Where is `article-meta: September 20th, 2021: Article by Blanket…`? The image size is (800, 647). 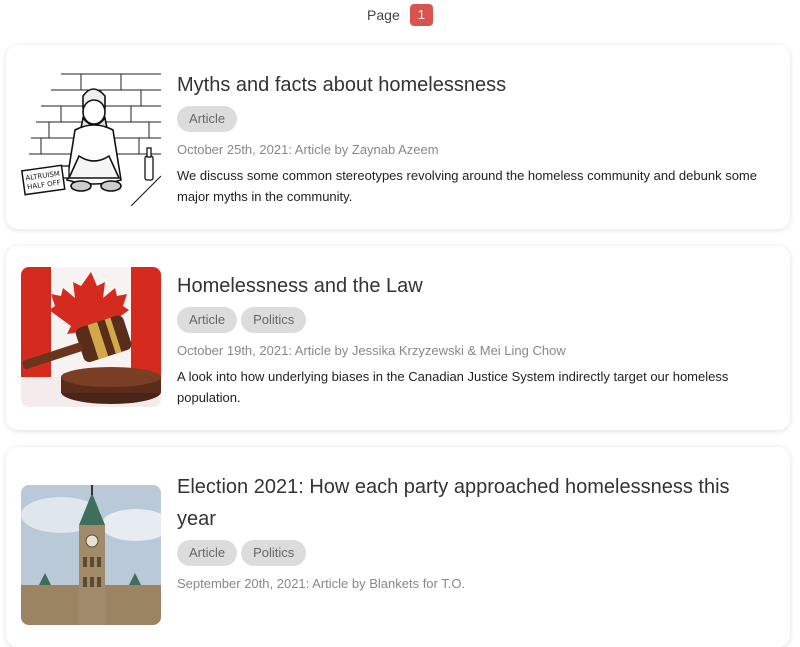
article-meta: September 20th, 2021: Article by Blanket… is located at coordinates (321, 583).